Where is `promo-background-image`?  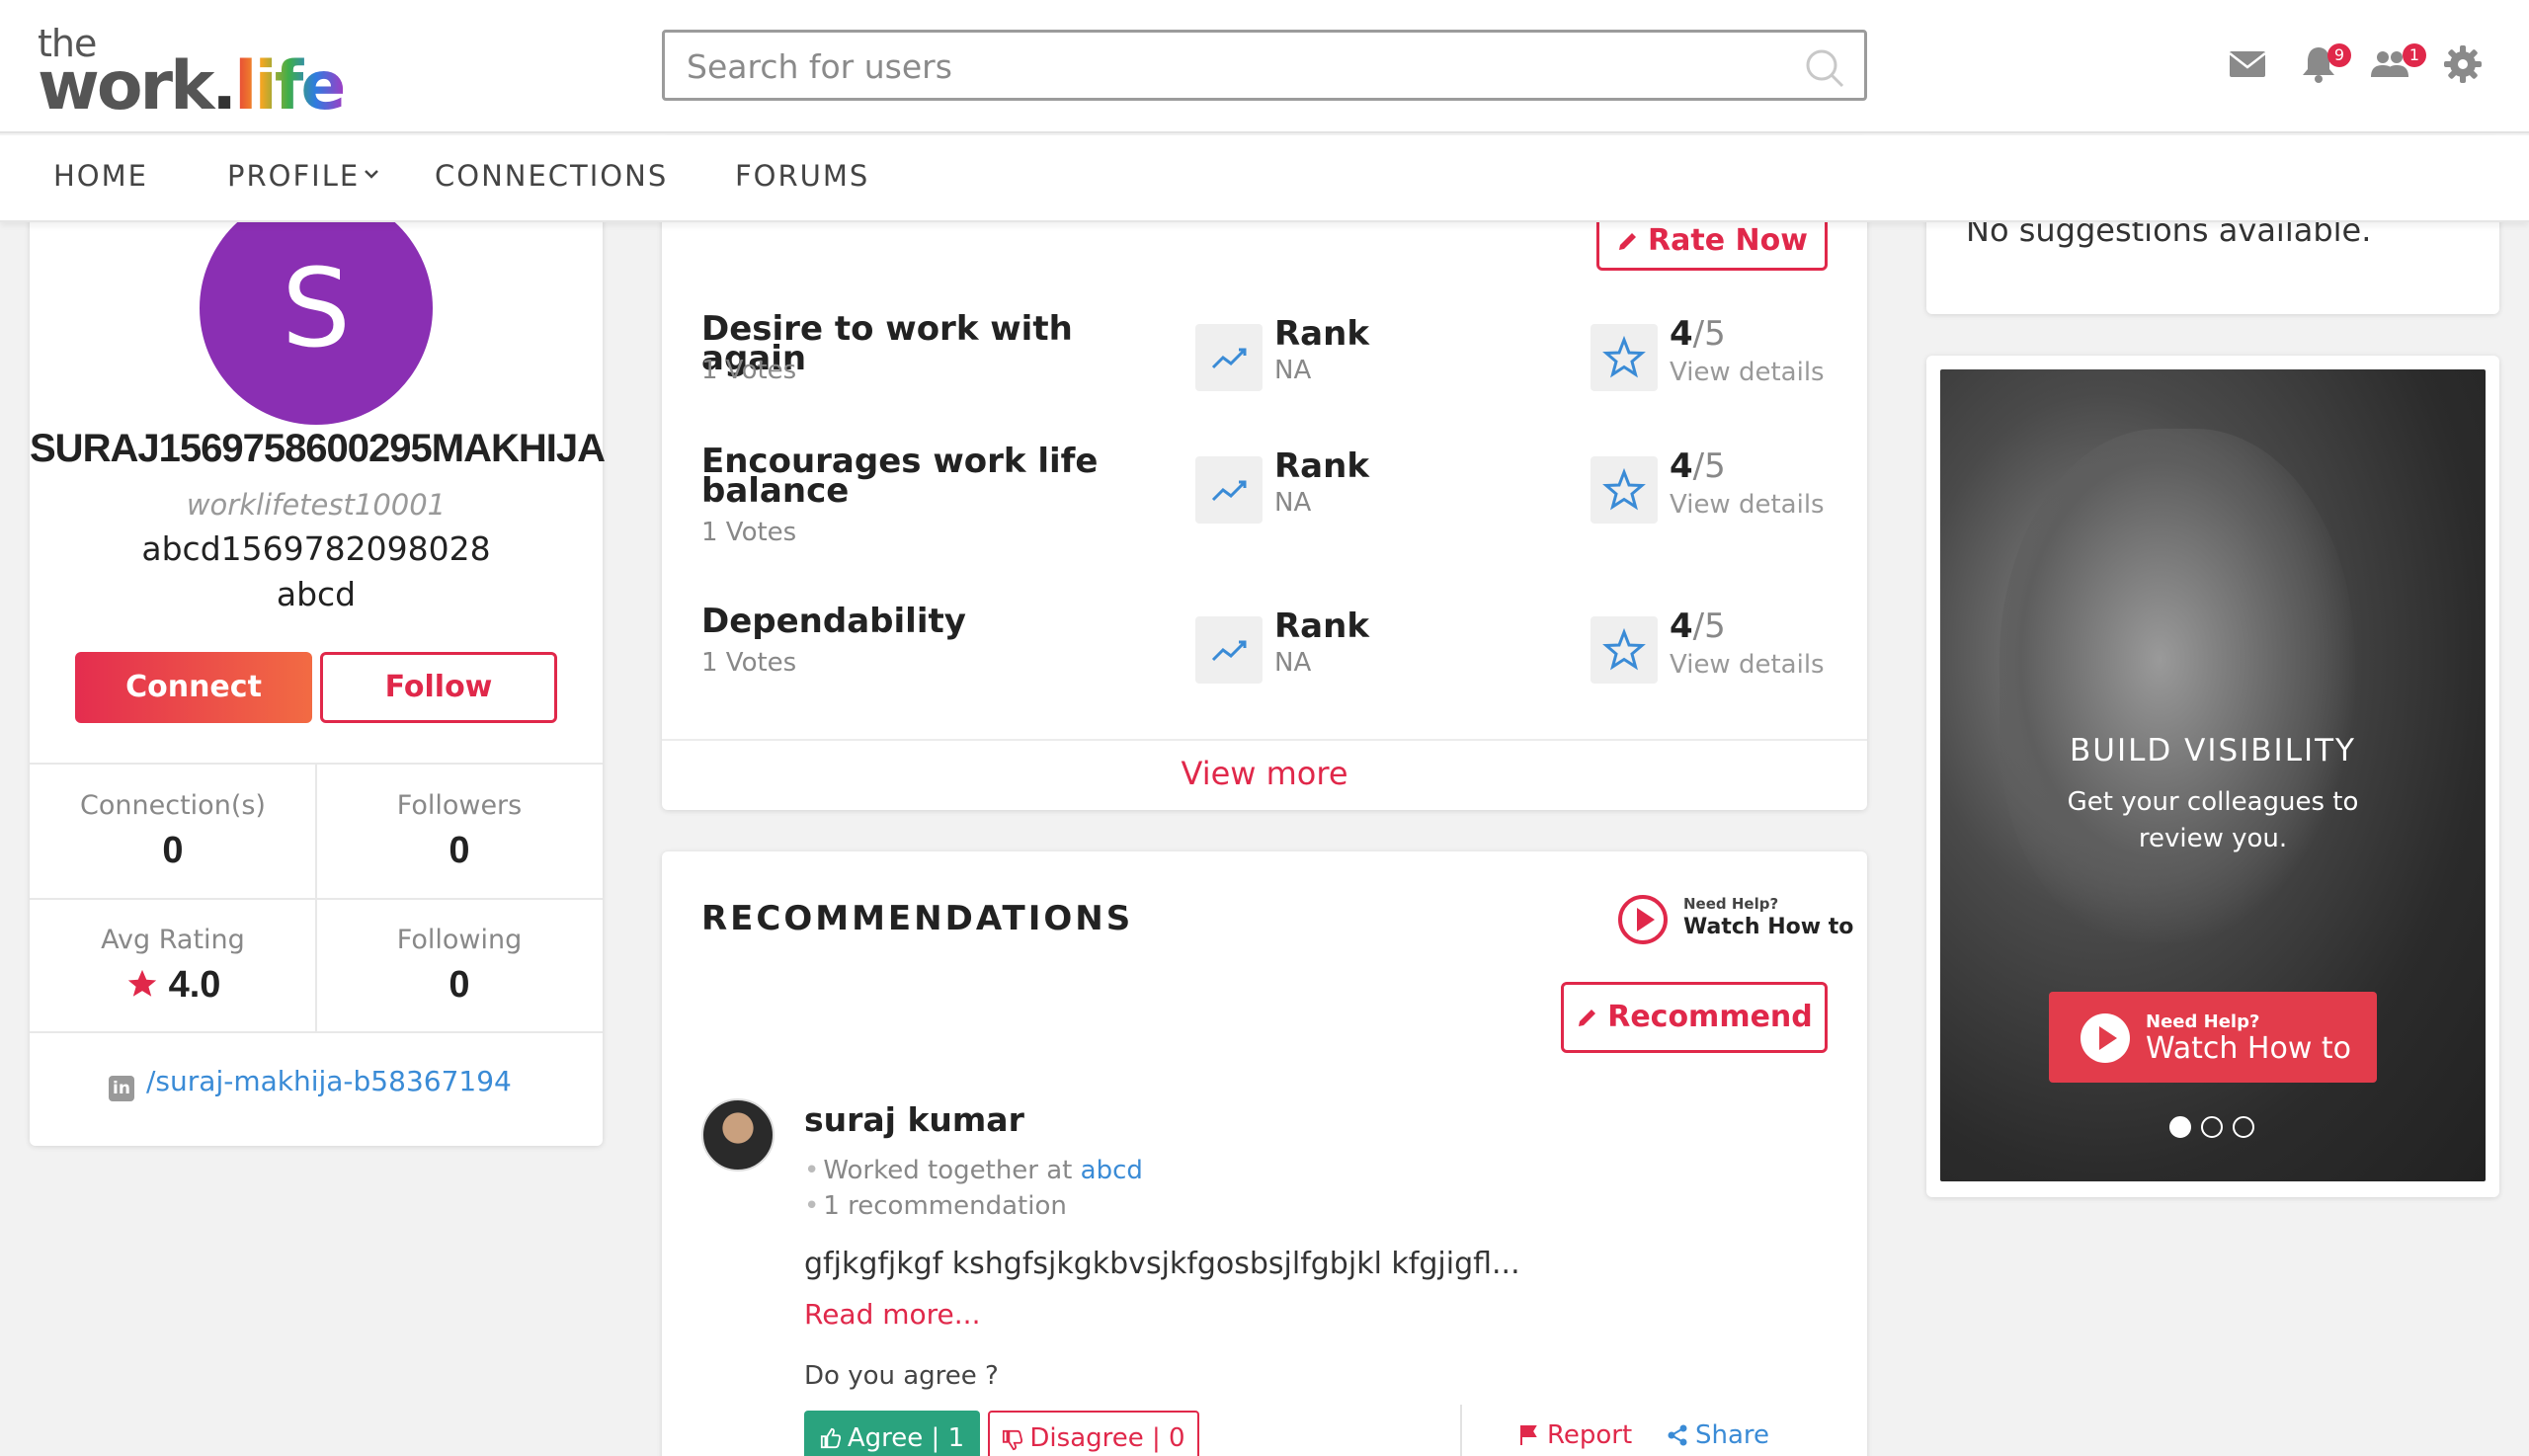 promo-background-image is located at coordinates (2177, 685).